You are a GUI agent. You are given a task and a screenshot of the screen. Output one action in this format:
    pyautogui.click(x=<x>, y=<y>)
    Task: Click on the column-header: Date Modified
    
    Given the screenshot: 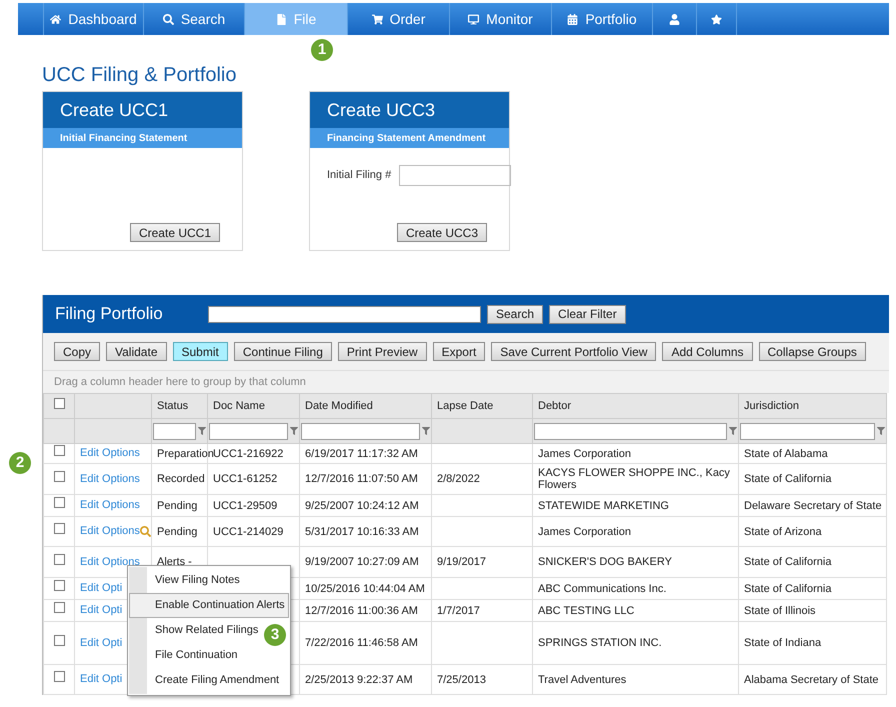 What is the action you would take?
    pyautogui.click(x=366, y=406)
    